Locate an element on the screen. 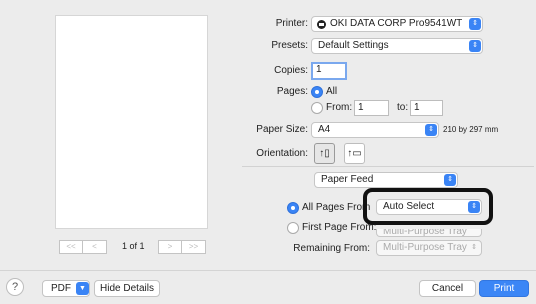 Image resolution: width=536 pixels, height=304 pixels. first-page-from-value: Multi-Purpose Tray is located at coordinates (425, 233).